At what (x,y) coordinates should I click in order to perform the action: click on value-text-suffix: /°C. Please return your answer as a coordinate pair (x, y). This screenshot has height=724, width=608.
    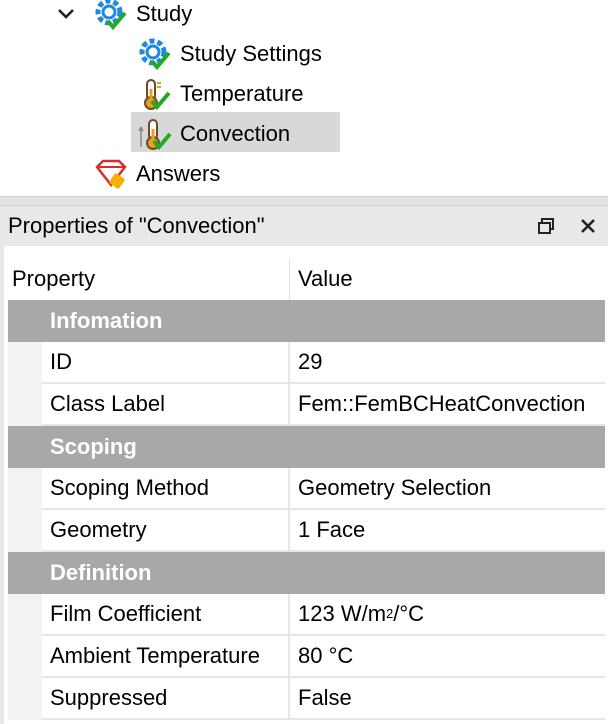
    Looking at the image, I should click on (409, 613).